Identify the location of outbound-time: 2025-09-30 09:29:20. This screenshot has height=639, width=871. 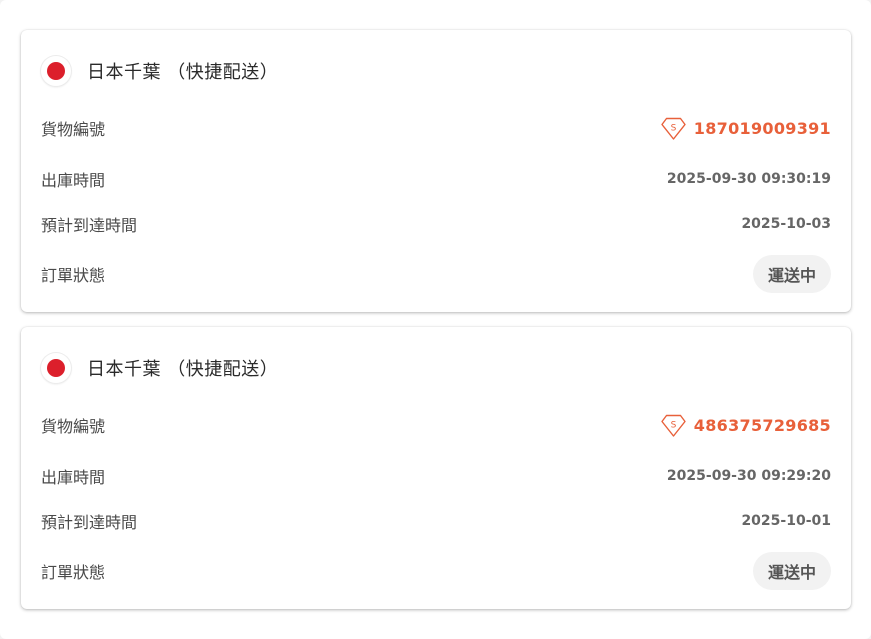
(748, 476).